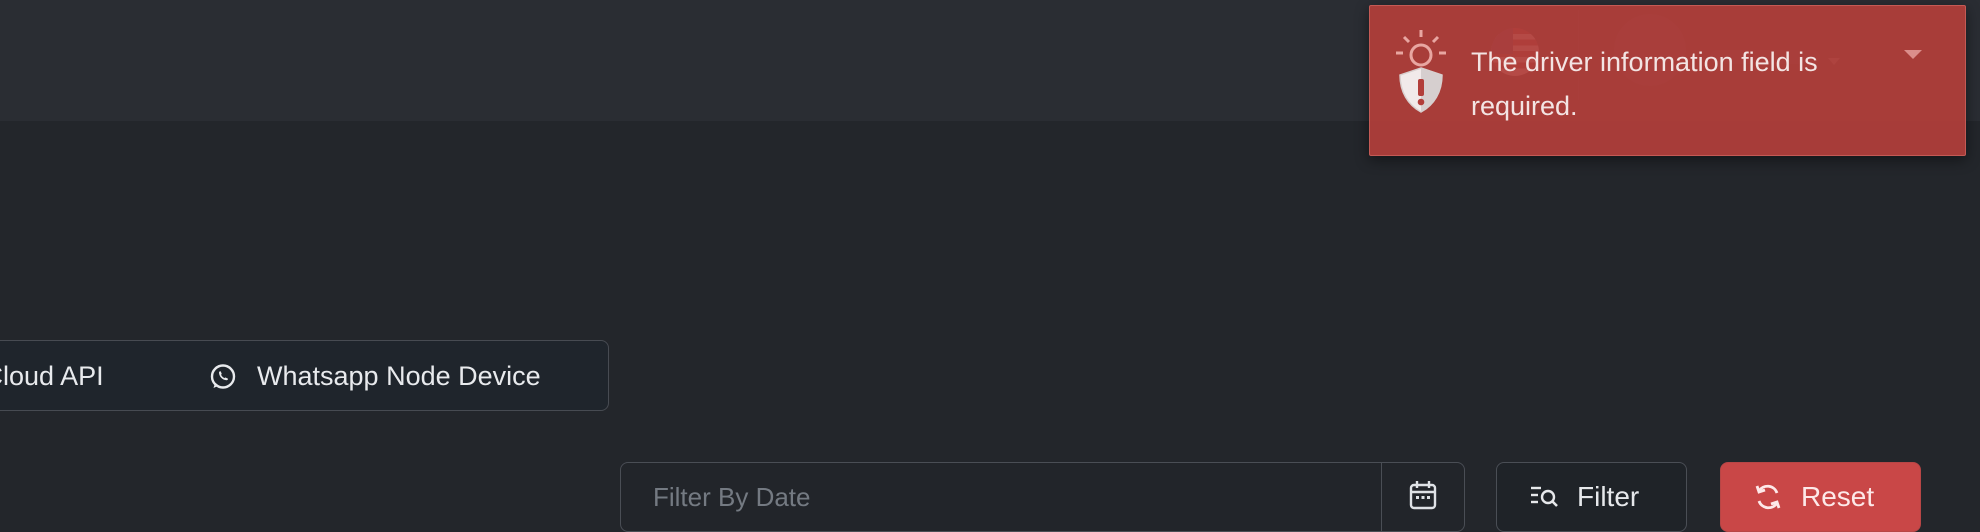  I want to click on reset-button: Reset, so click(1820, 497).